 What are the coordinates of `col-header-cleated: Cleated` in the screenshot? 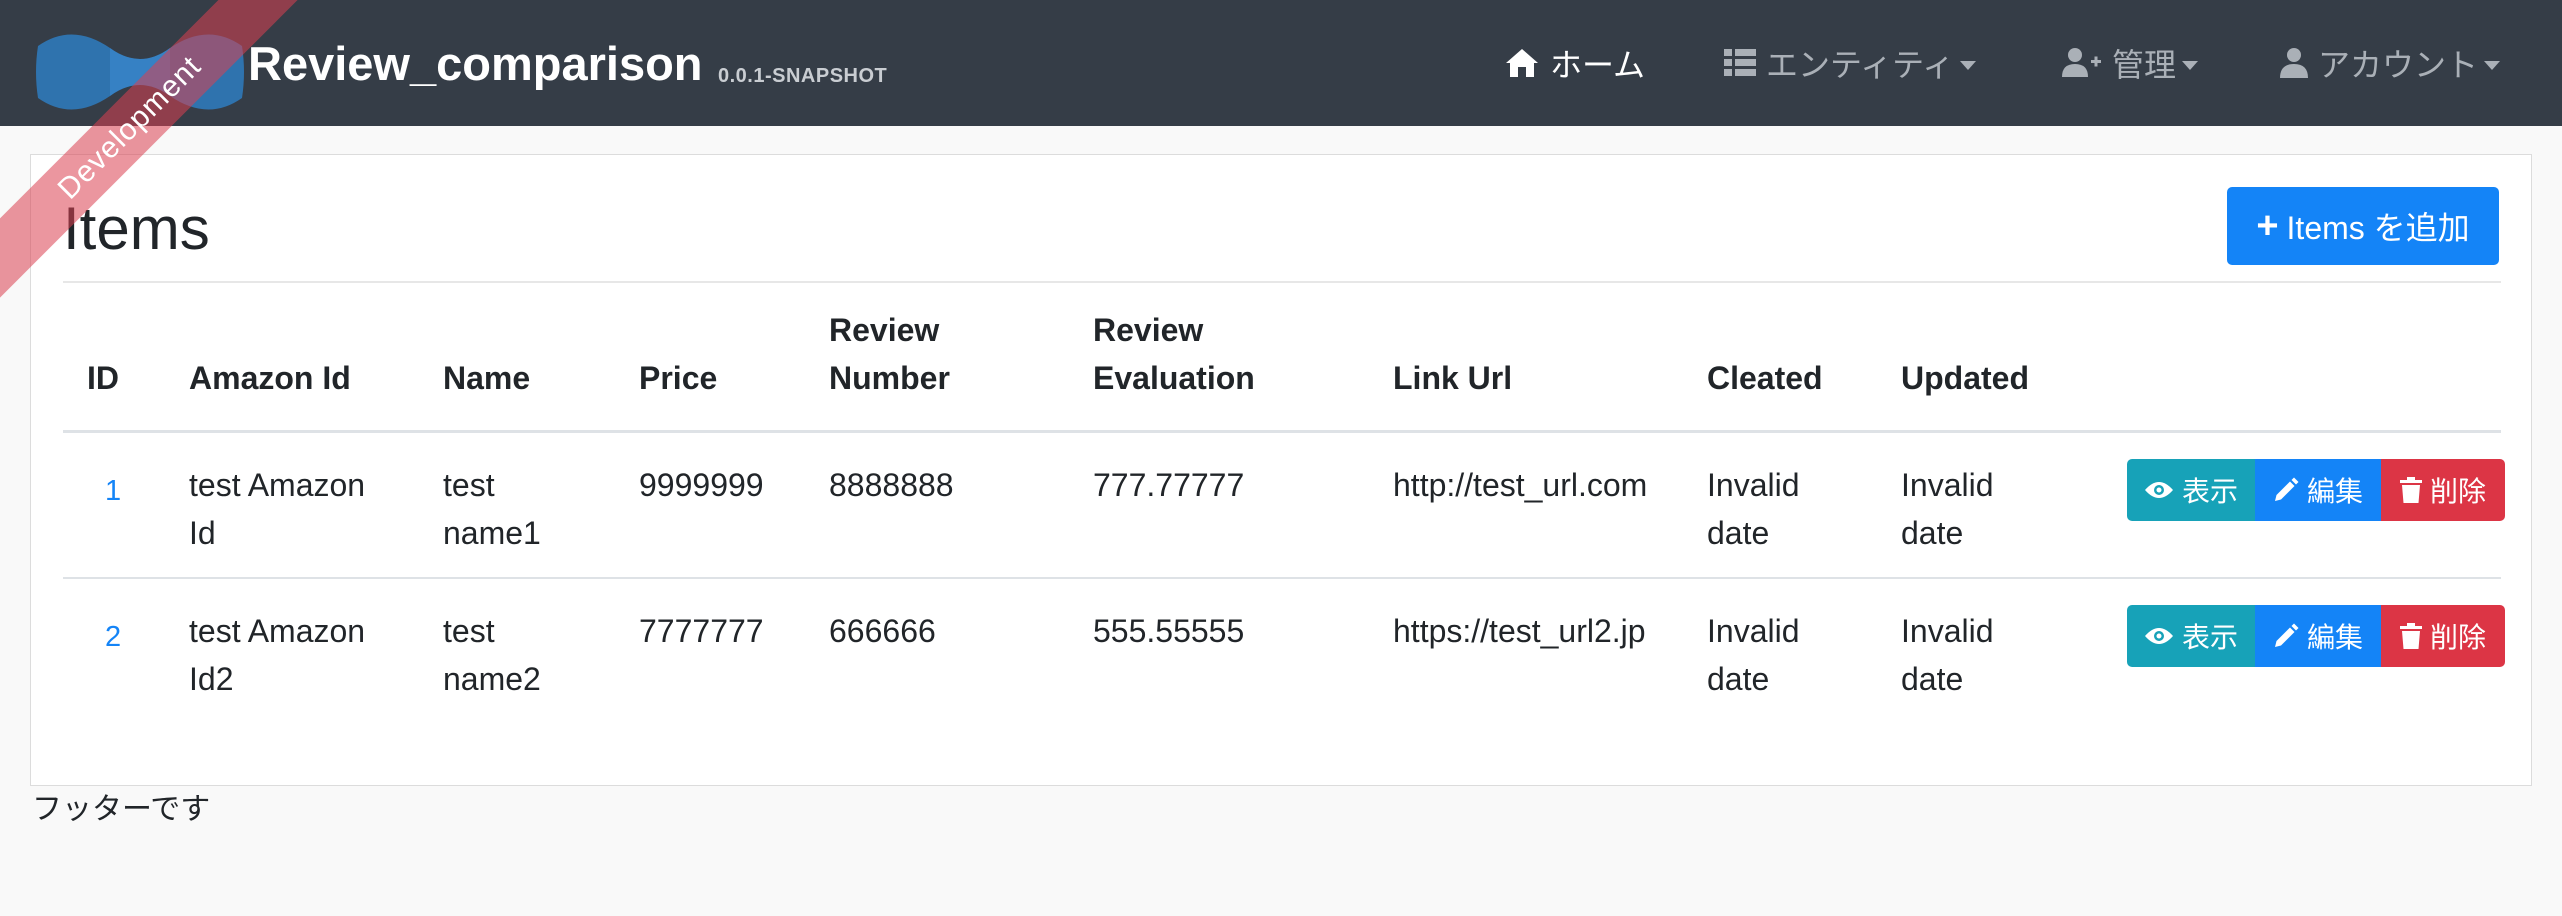 It's located at (1765, 378).